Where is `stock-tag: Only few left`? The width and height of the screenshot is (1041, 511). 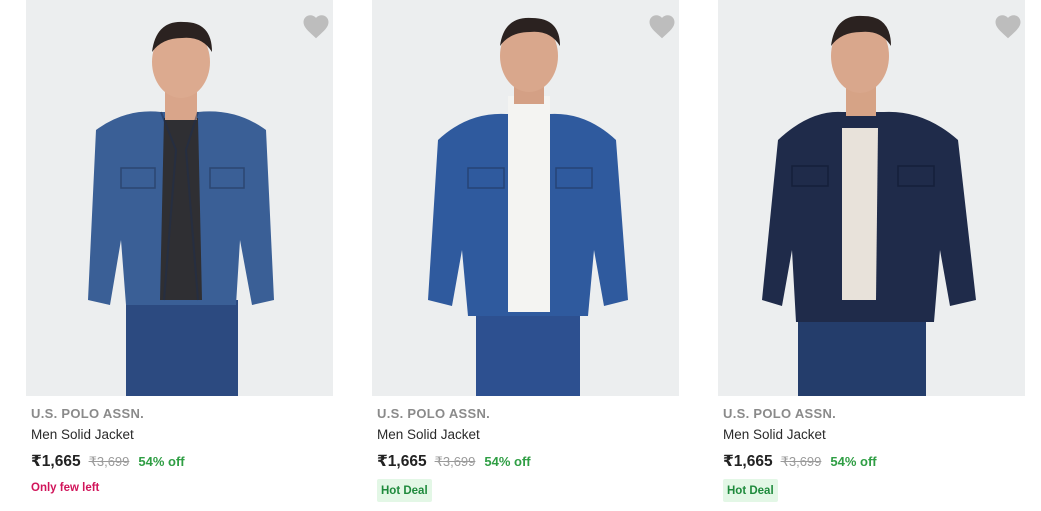 stock-tag: Only few left is located at coordinates (65, 488).